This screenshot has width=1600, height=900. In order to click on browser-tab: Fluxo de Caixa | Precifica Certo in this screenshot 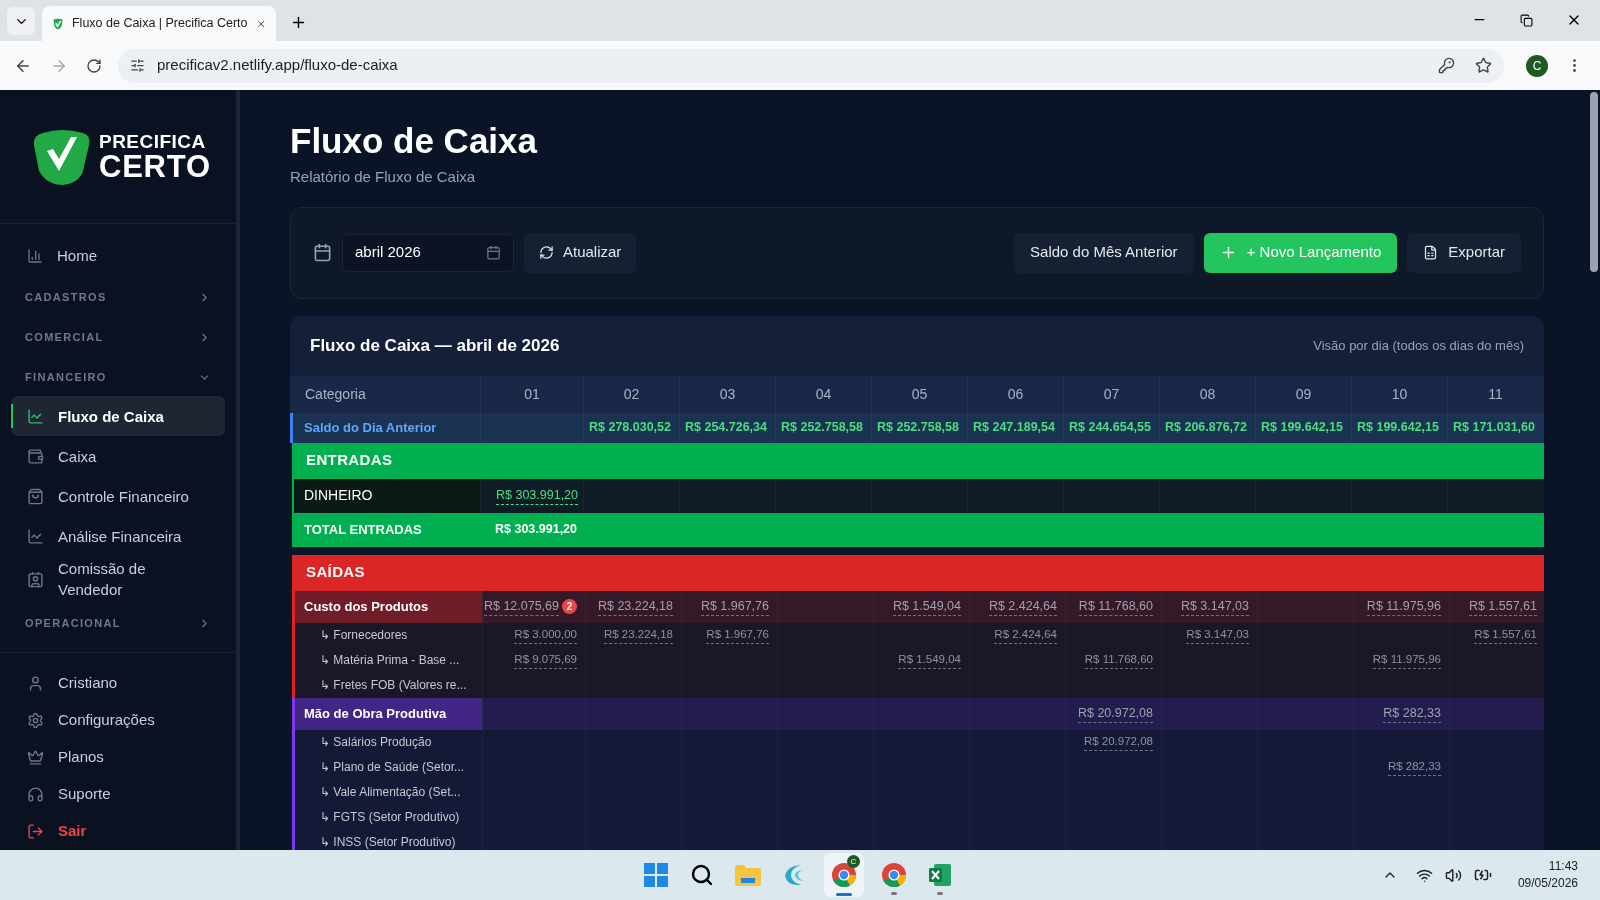, I will do `click(159, 23)`.